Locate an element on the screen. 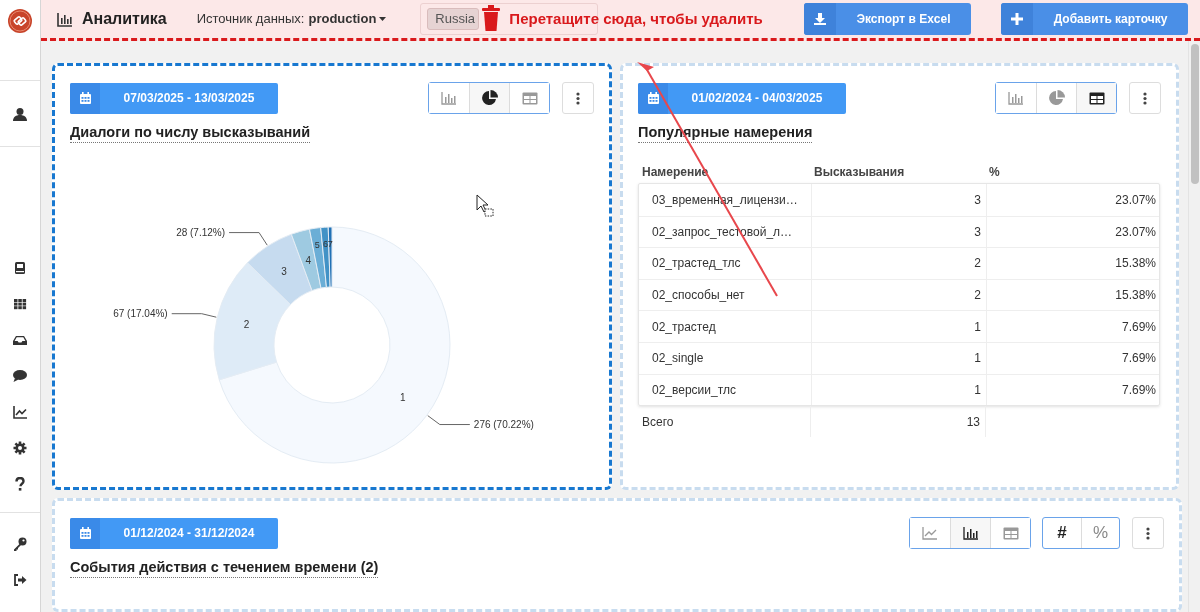 The image size is (1200, 612). speech-bubble-icon is located at coordinates (20, 376).